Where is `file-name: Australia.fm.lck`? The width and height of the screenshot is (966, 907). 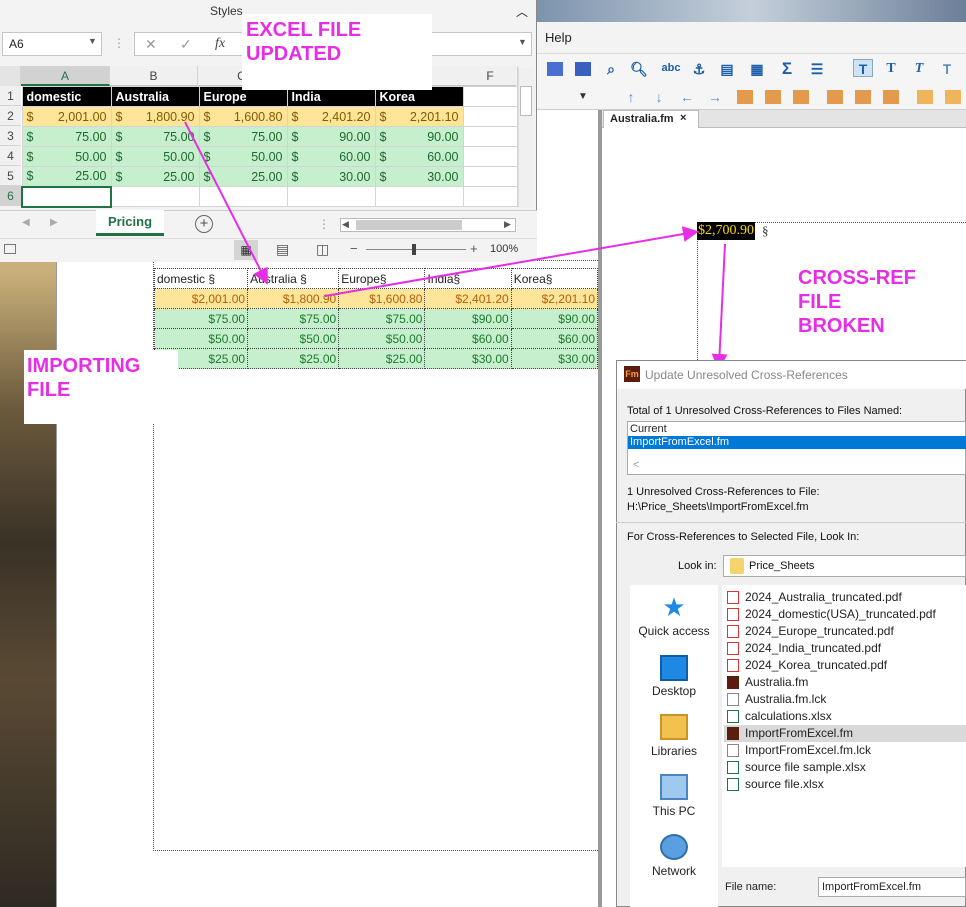 file-name: Australia.fm.lck is located at coordinates (786, 699).